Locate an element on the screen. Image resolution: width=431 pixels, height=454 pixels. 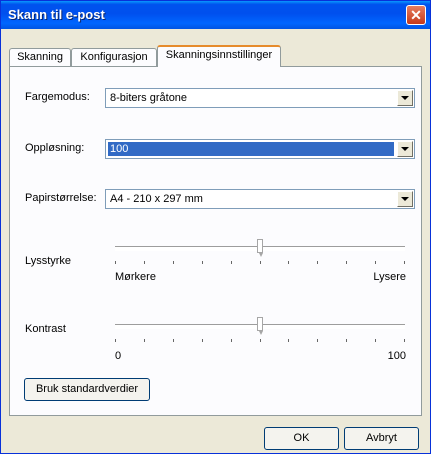
contrast-slider is located at coordinates (260, 328).